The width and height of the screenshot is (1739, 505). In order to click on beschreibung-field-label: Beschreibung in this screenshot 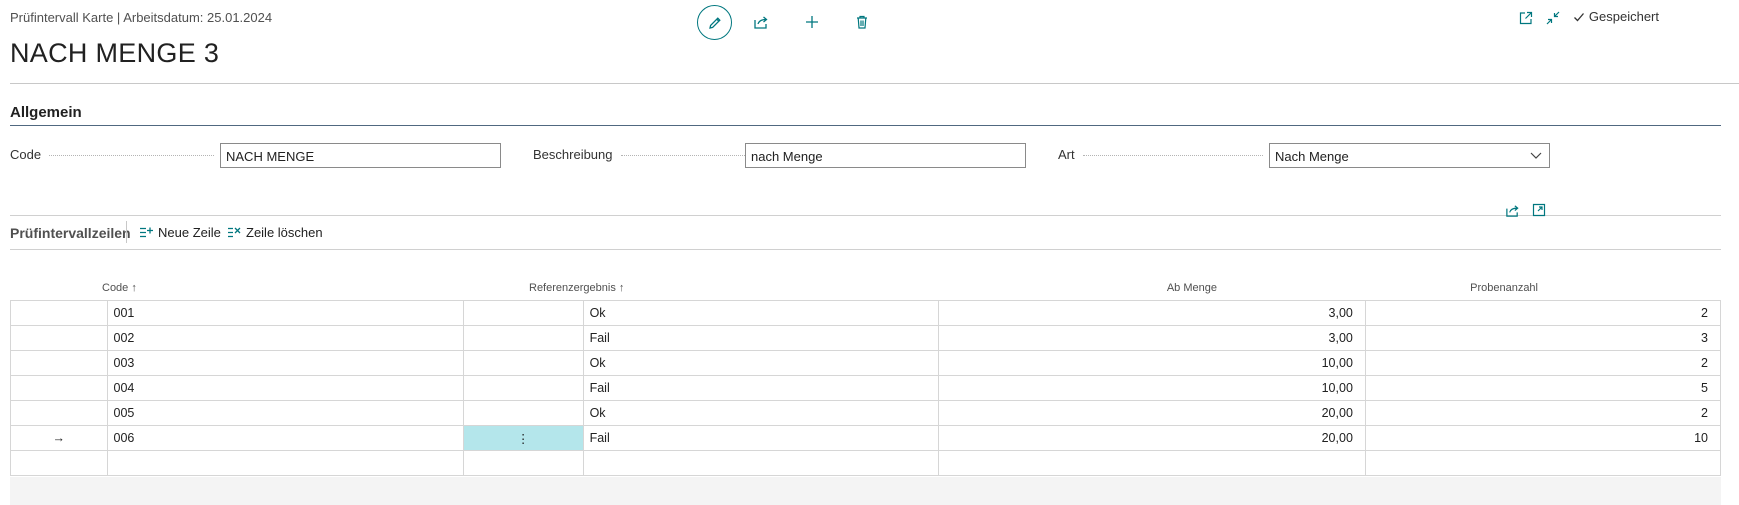, I will do `click(641, 154)`.